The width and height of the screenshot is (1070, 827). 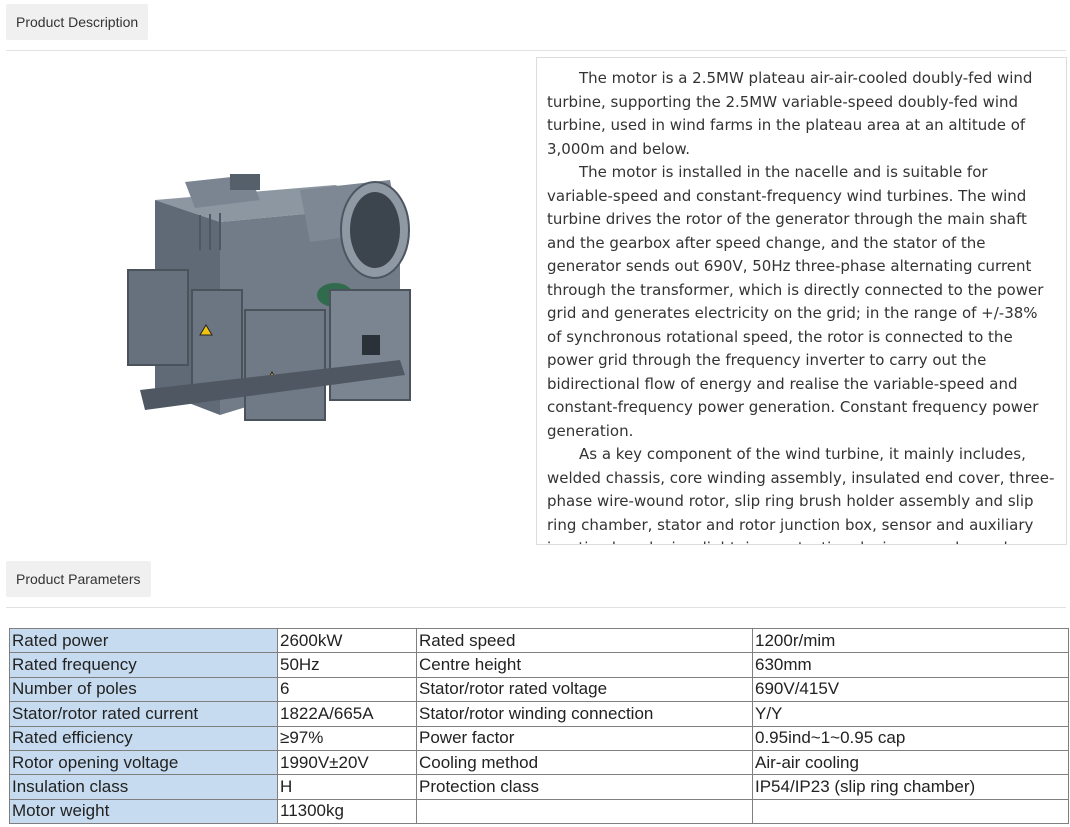 What do you see at coordinates (347, 714) in the screenshot?
I see `param-value: 1822A/665A` at bounding box center [347, 714].